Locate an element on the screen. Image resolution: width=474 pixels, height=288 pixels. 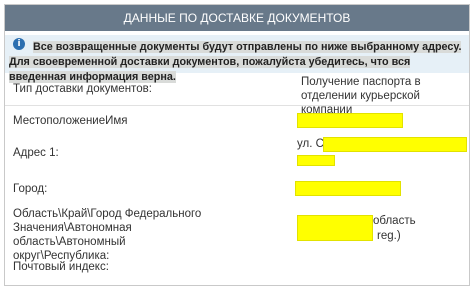
location-label: МестоположениеИмя is located at coordinates (70, 121).